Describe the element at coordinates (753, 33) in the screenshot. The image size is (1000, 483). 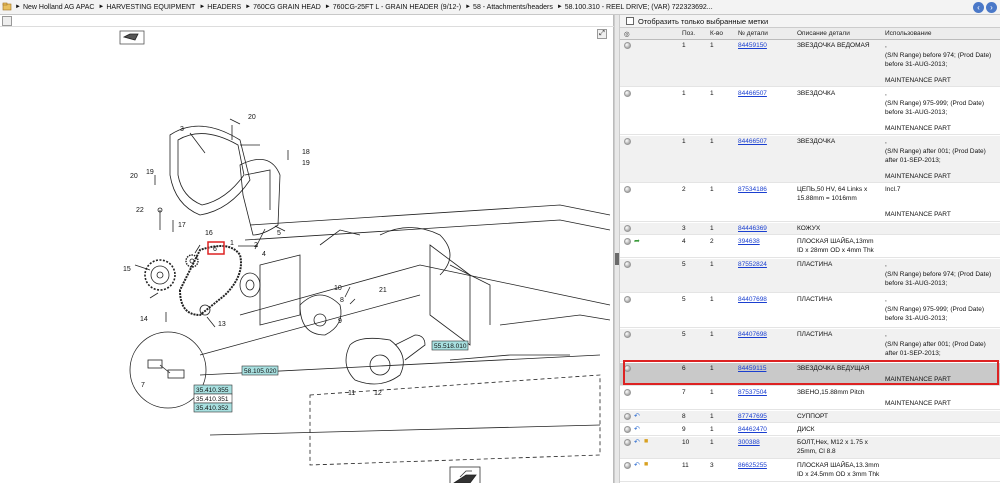
I see `col-part-no: № детали` at that location.